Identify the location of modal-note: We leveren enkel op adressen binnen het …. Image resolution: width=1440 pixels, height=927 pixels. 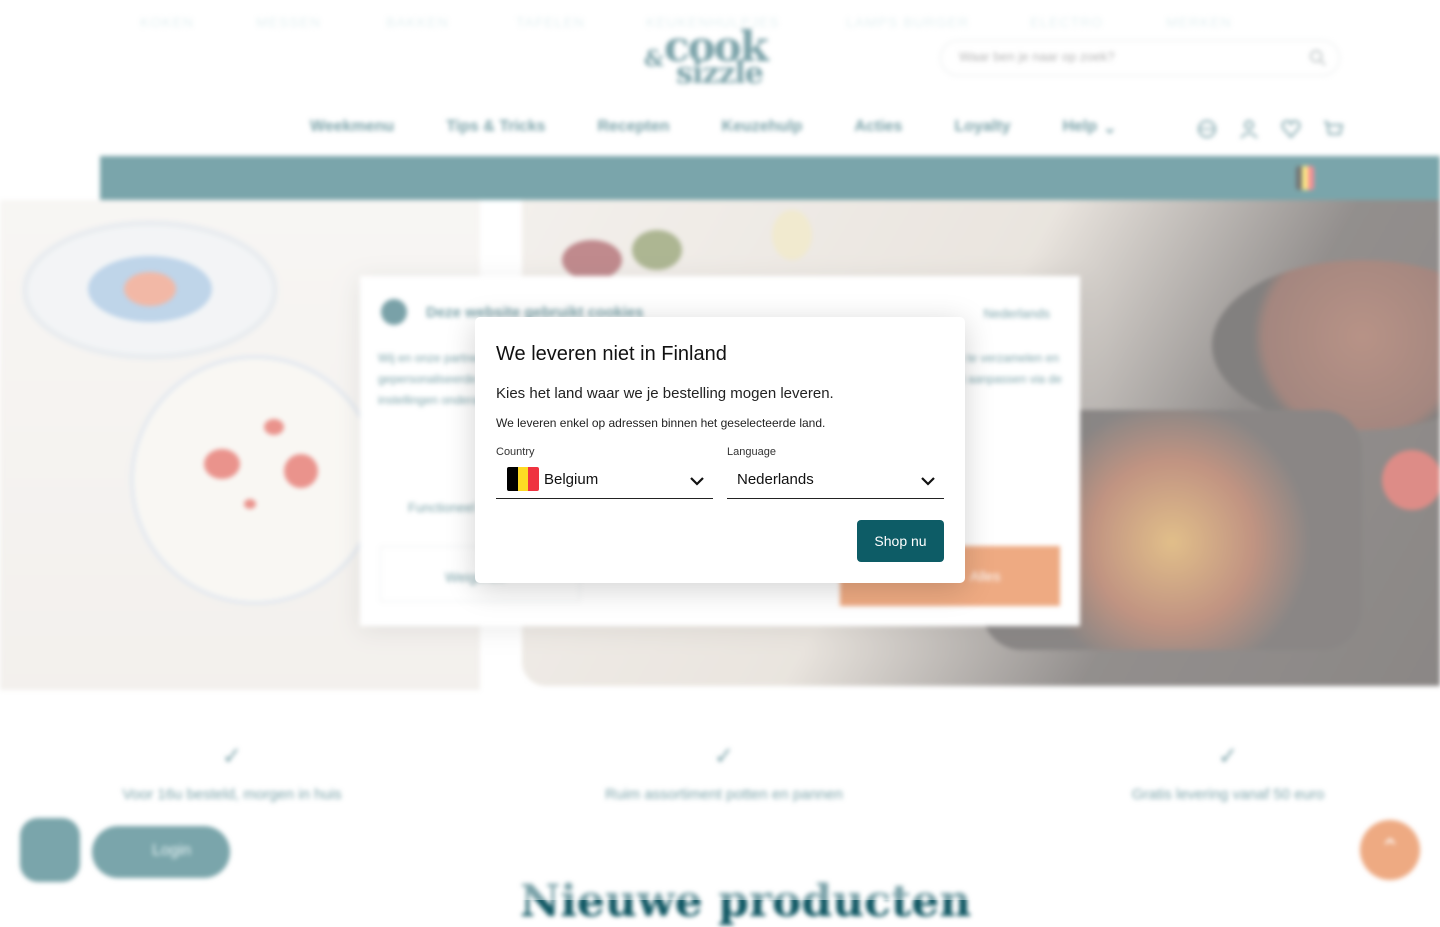
(661, 423).